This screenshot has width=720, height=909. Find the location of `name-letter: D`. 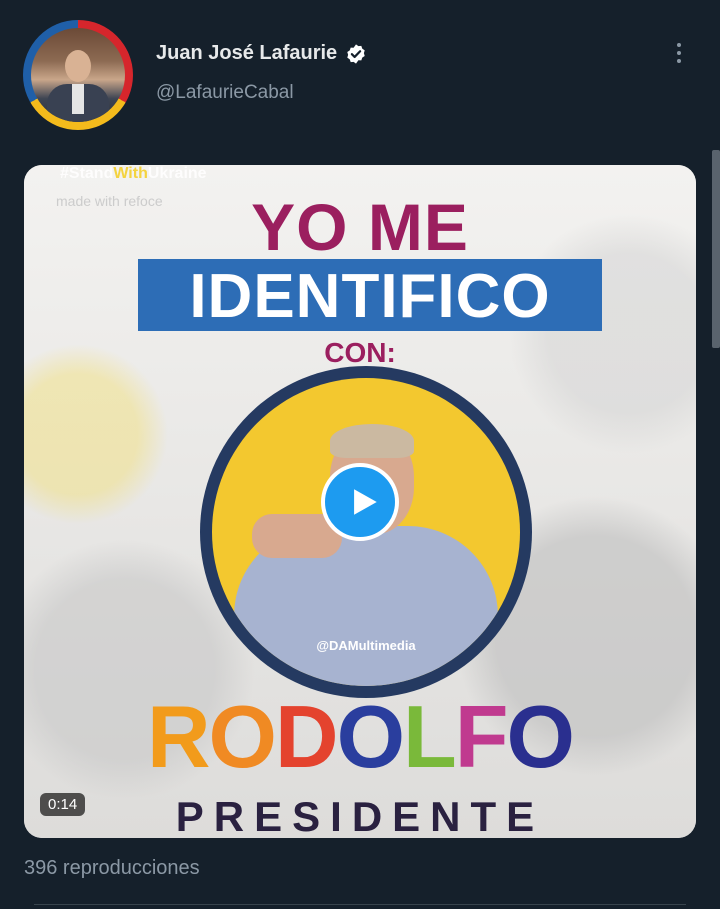

name-letter: D is located at coordinates (307, 736).